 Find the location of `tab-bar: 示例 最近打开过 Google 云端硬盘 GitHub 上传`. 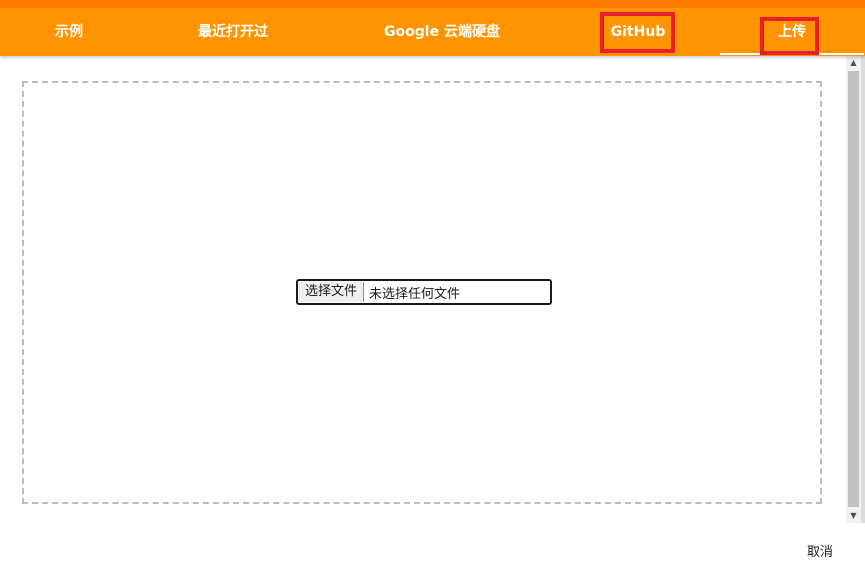

tab-bar: 示例 最近打开过 Google 云端硬盘 GitHub 上传 is located at coordinates (432, 32).